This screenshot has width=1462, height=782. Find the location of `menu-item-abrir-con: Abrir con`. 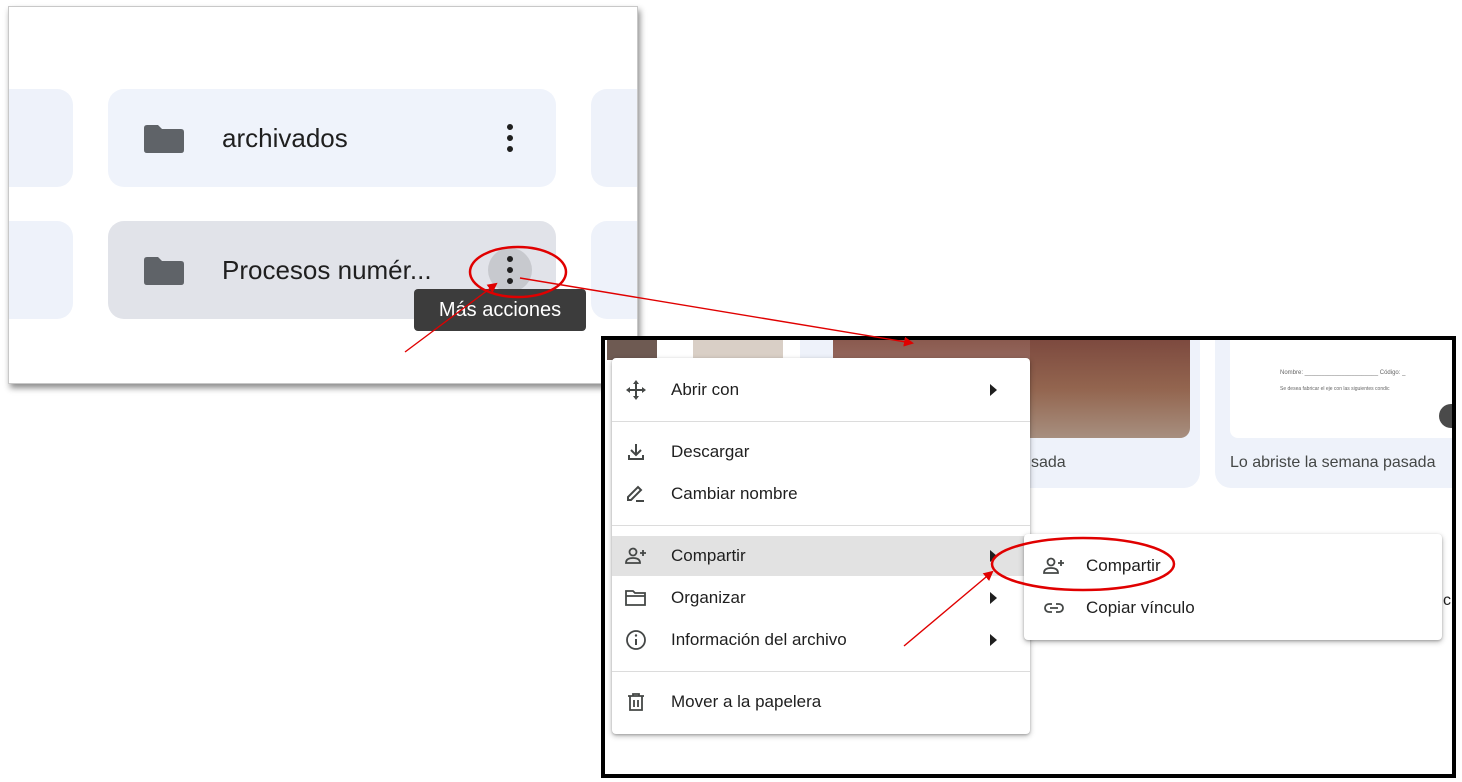

menu-item-abrir-con: Abrir con is located at coordinates (821, 390).